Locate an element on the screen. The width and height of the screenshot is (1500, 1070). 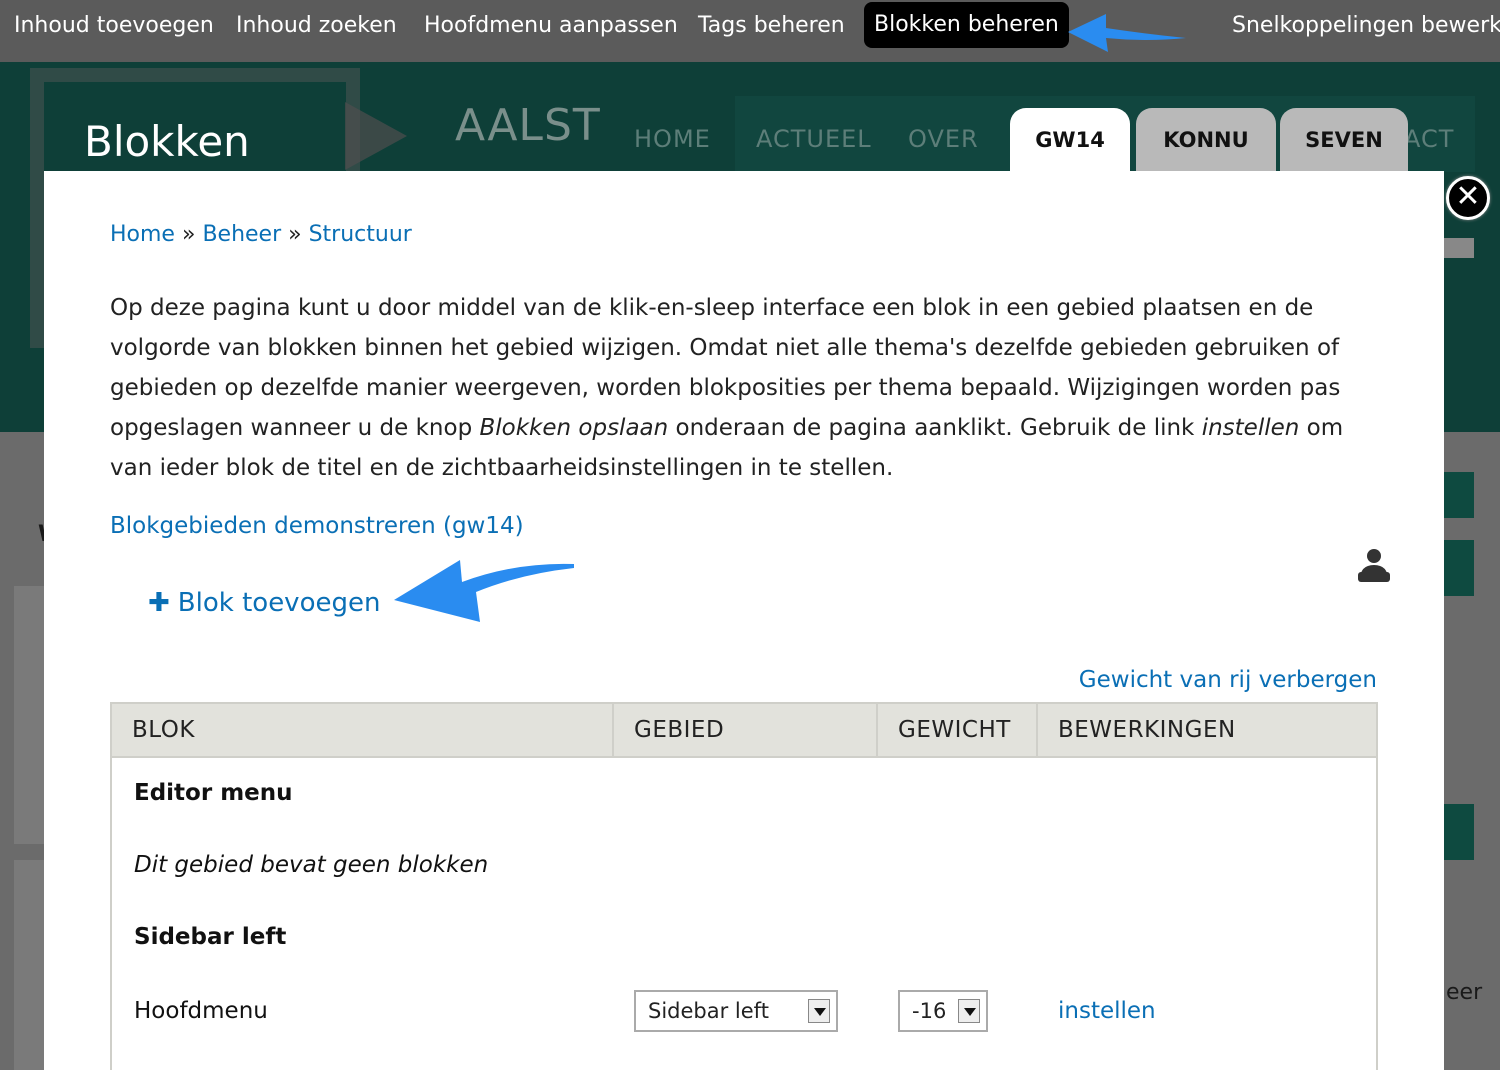
region-select-value: Sidebar left is located at coordinates (708, 1011).